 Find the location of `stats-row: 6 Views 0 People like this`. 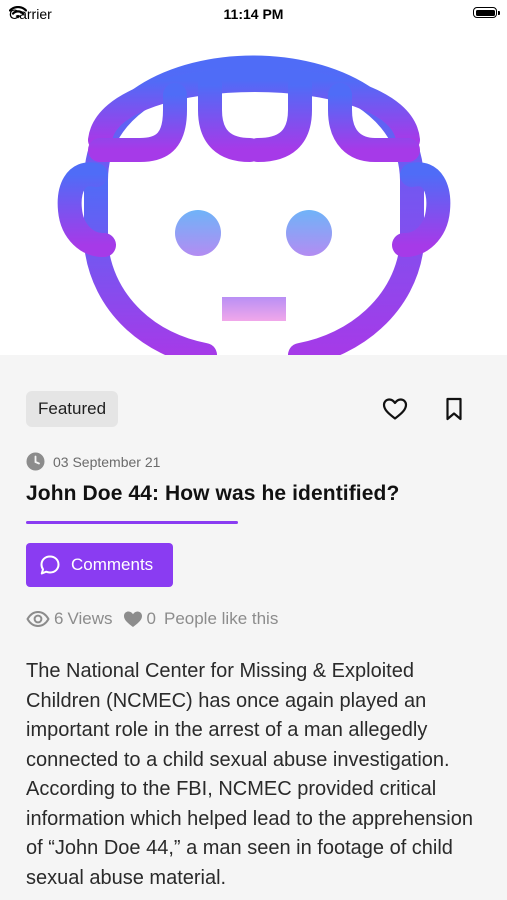

stats-row: 6 Views 0 People like this is located at coordinates (152, 619).